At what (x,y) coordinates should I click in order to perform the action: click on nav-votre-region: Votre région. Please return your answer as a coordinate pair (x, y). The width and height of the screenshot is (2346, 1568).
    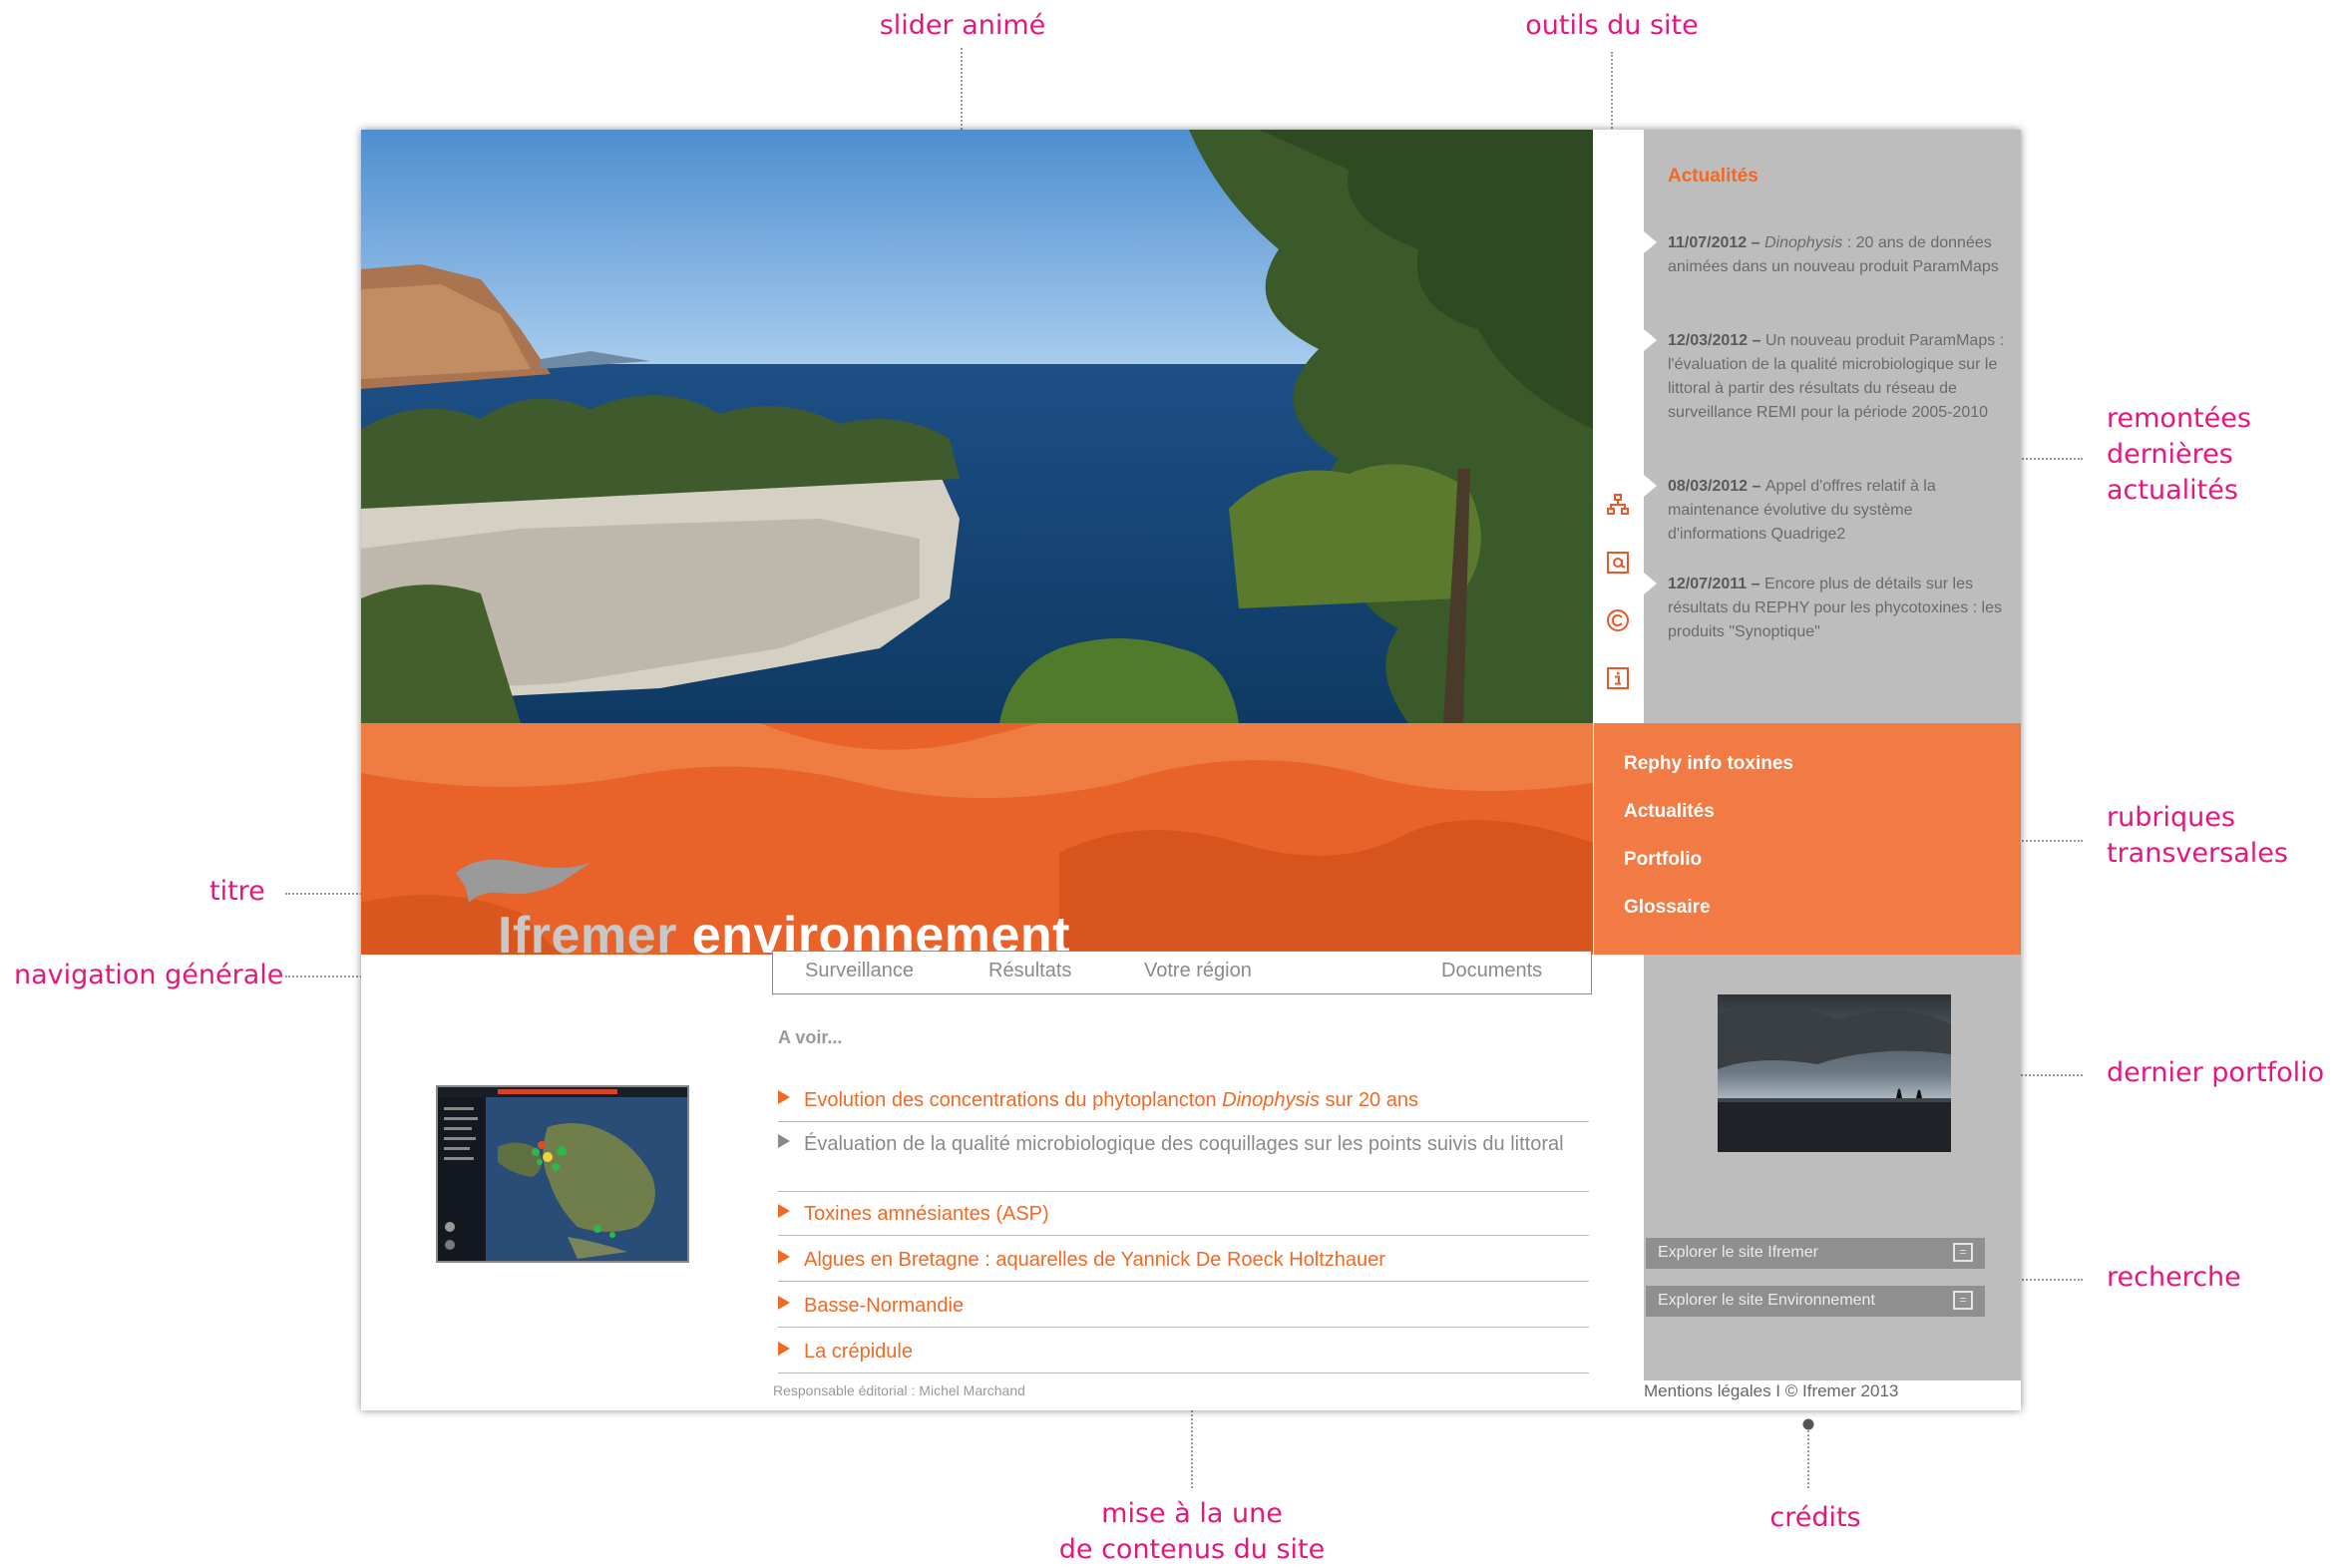
    Looking at the image, I should click on (1198, 971).